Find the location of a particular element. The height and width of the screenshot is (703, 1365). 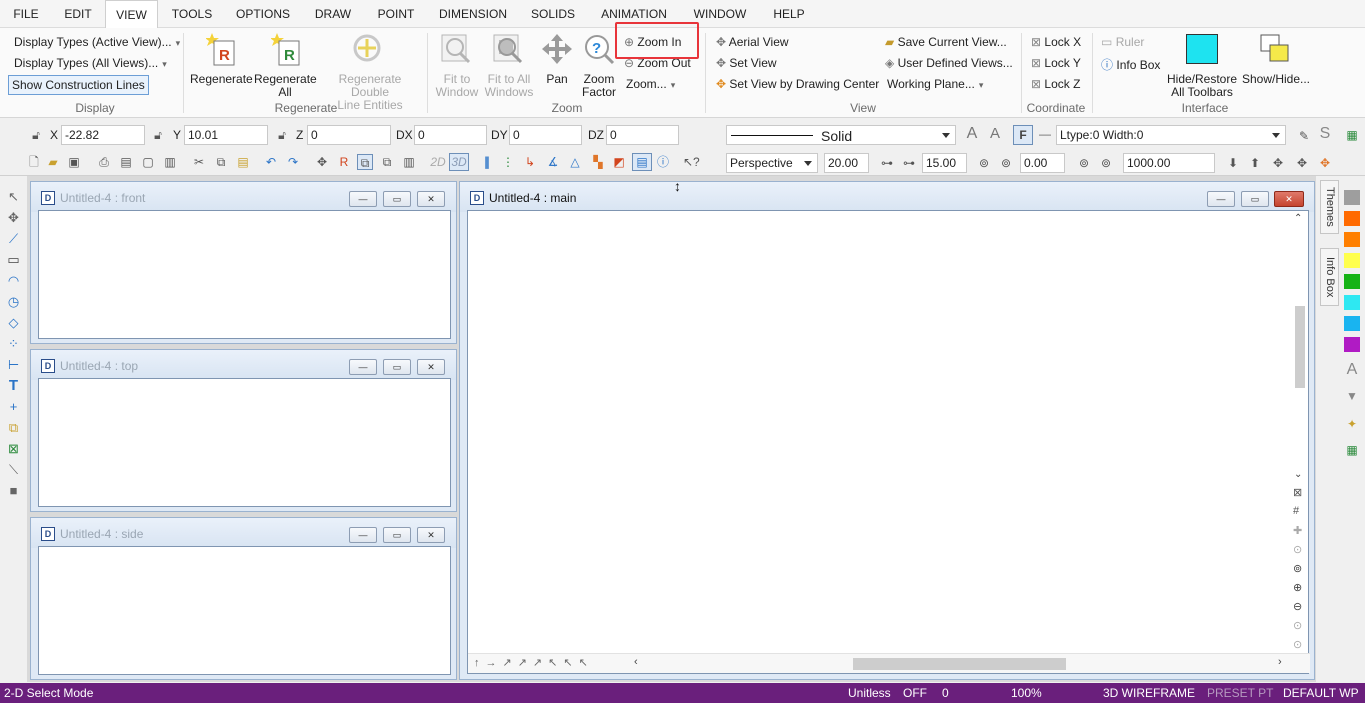

regenerate-icon: R is located at coordinates (220, 50).